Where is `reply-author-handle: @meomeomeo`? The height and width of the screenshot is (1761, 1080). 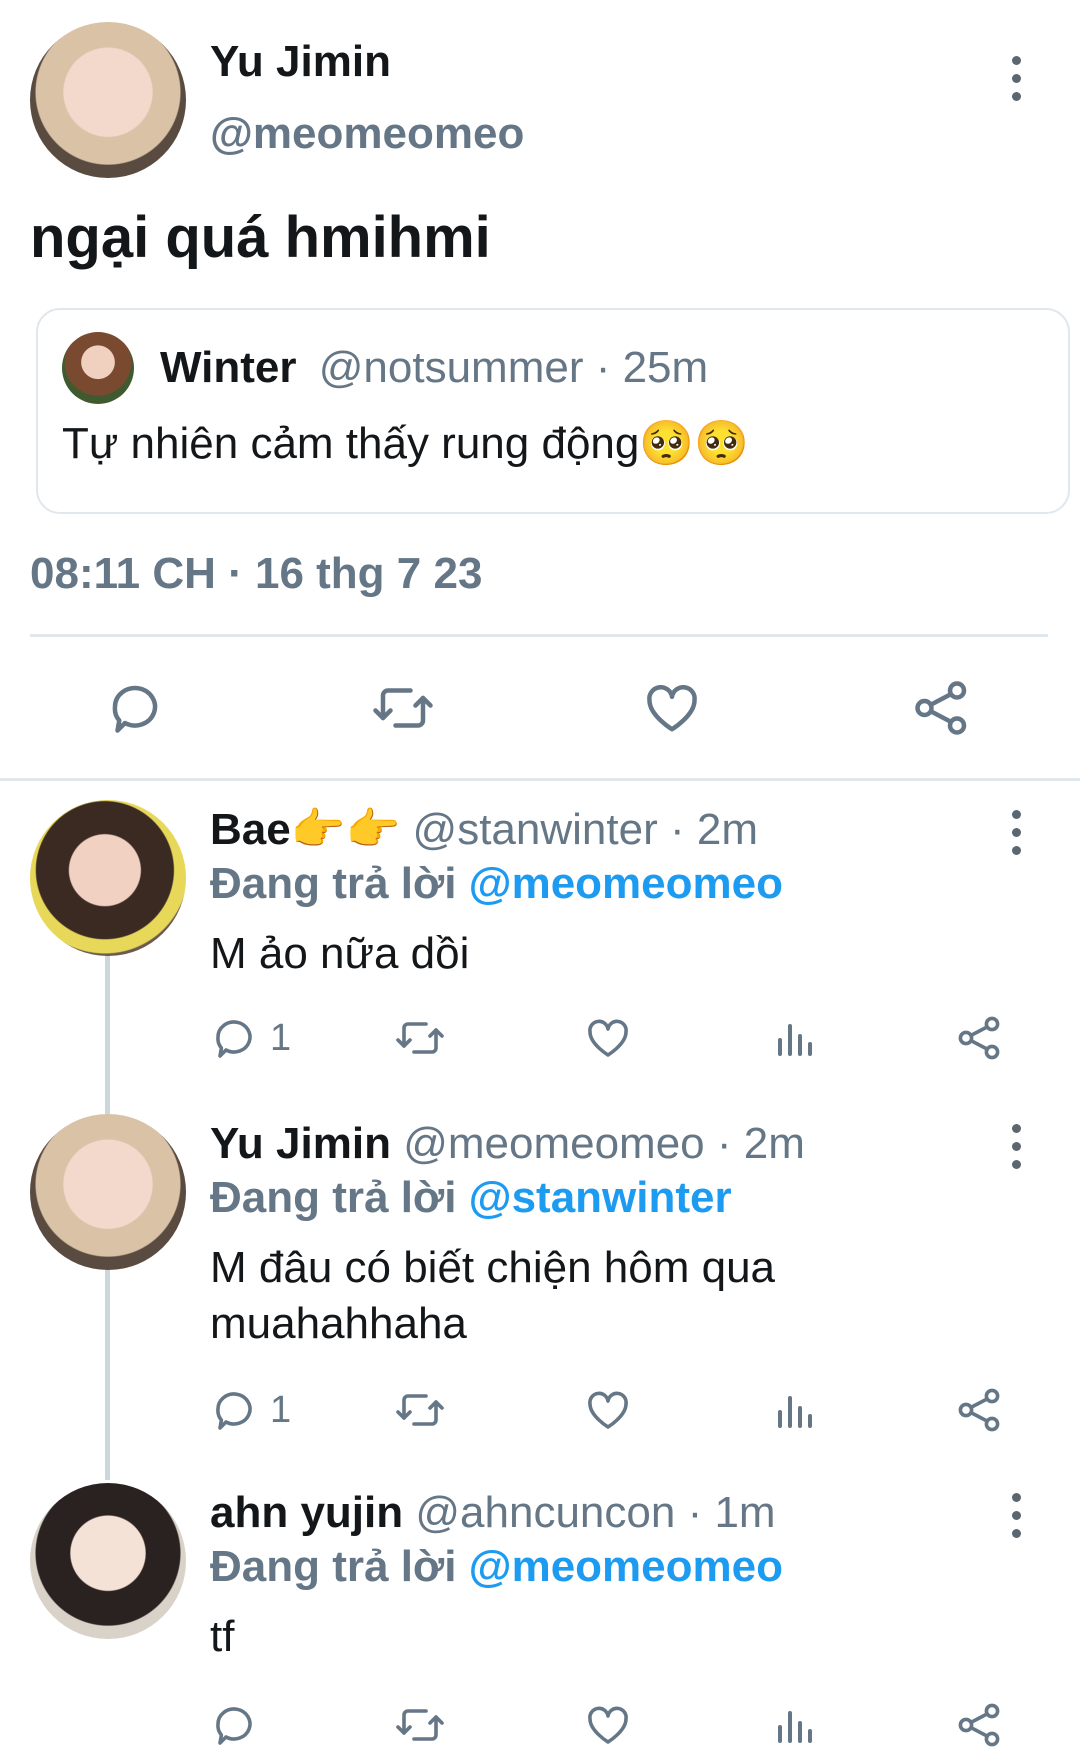
reply-author-handle: @meomeomeo is located at coordinates (553, 1143).